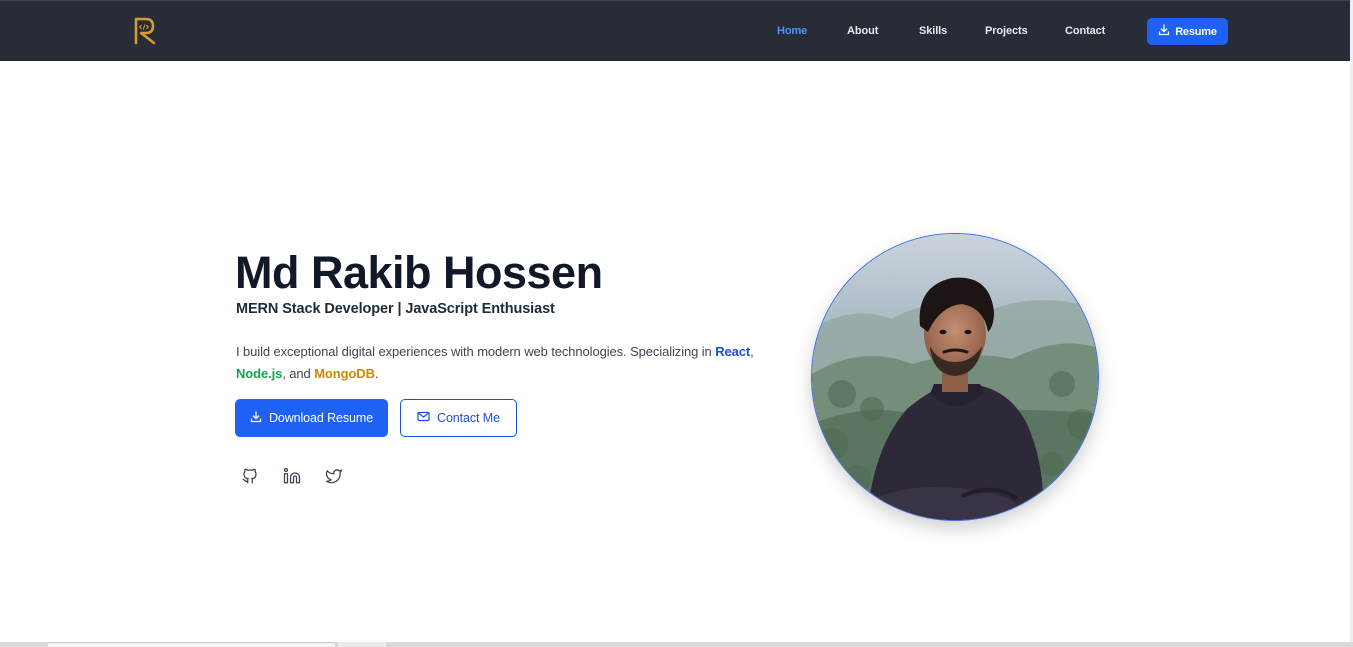 The width and height of the screenshot is (1353, 647). Describe the element at coordinates (296, 373) in the screenshot. I see `hero-desc-sep-2: , and` at that location.